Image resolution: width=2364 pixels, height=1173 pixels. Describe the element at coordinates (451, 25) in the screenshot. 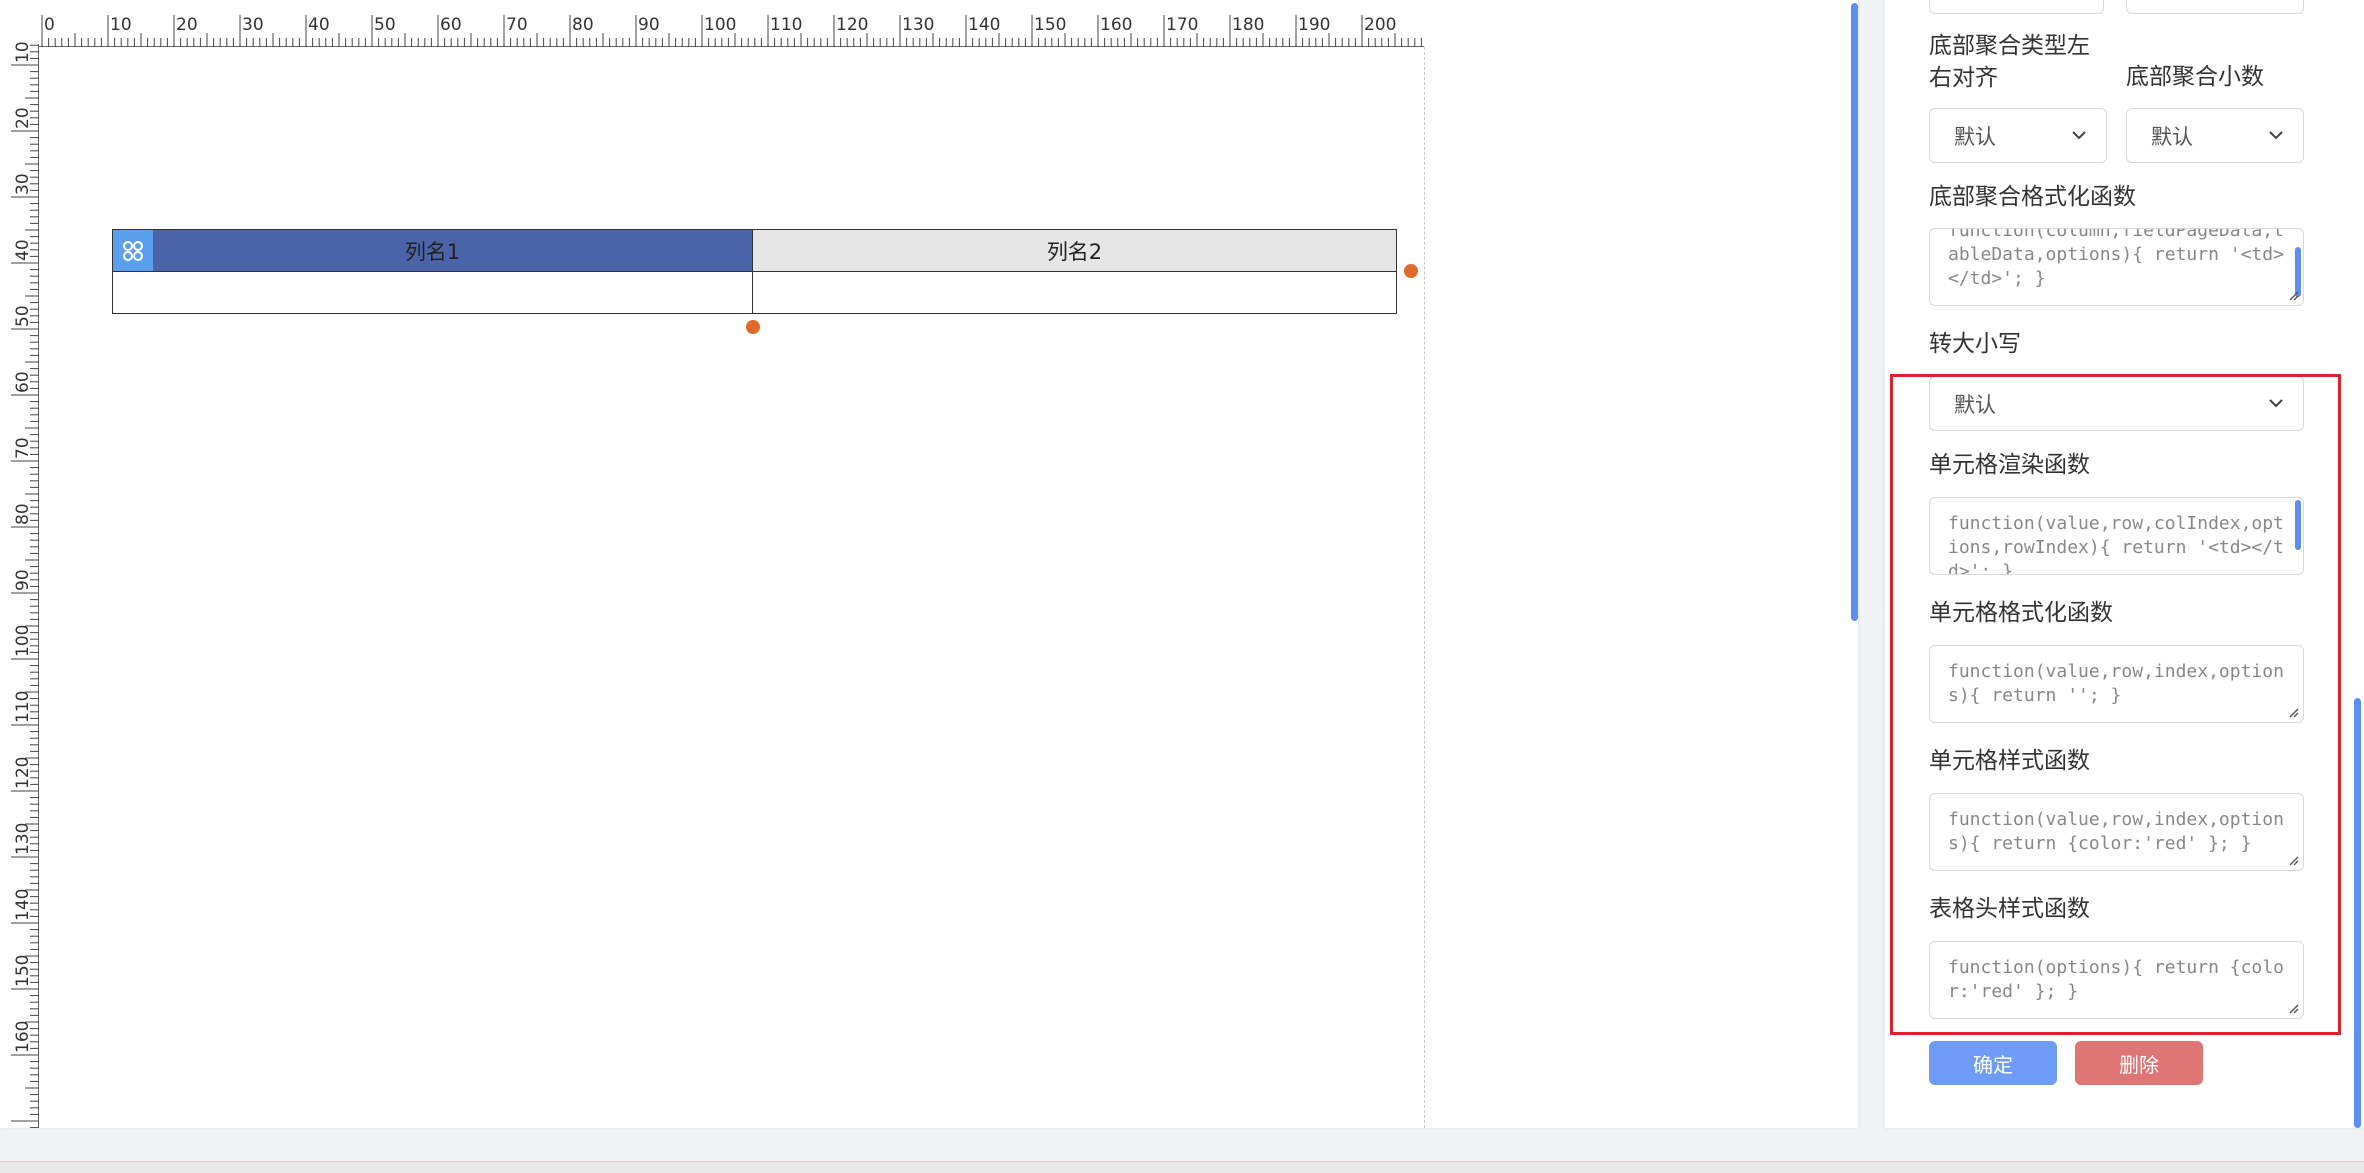

I see `ruler-top-label: 60` at that location.